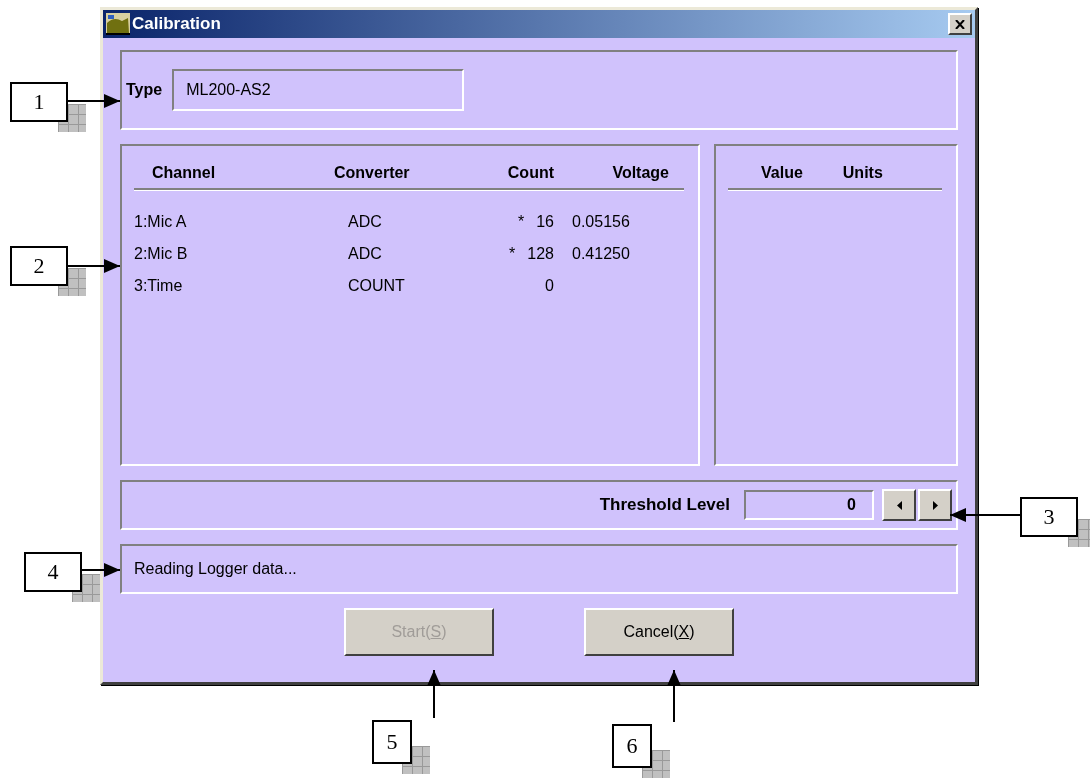  Describe the element at coordinates (545, 222) in the screenshot. I see `table-cell: 16` at that location.